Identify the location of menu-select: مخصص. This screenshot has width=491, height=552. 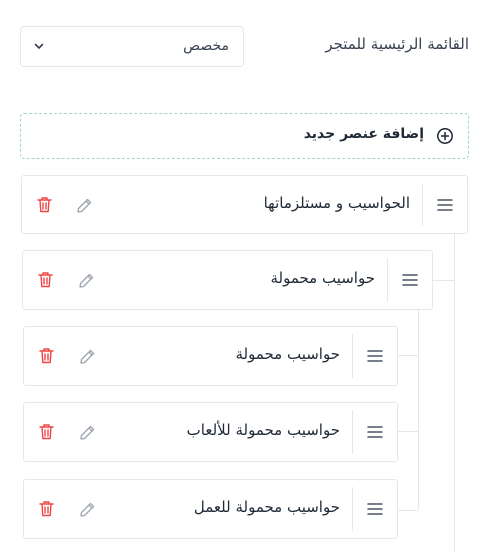
(132, 46).